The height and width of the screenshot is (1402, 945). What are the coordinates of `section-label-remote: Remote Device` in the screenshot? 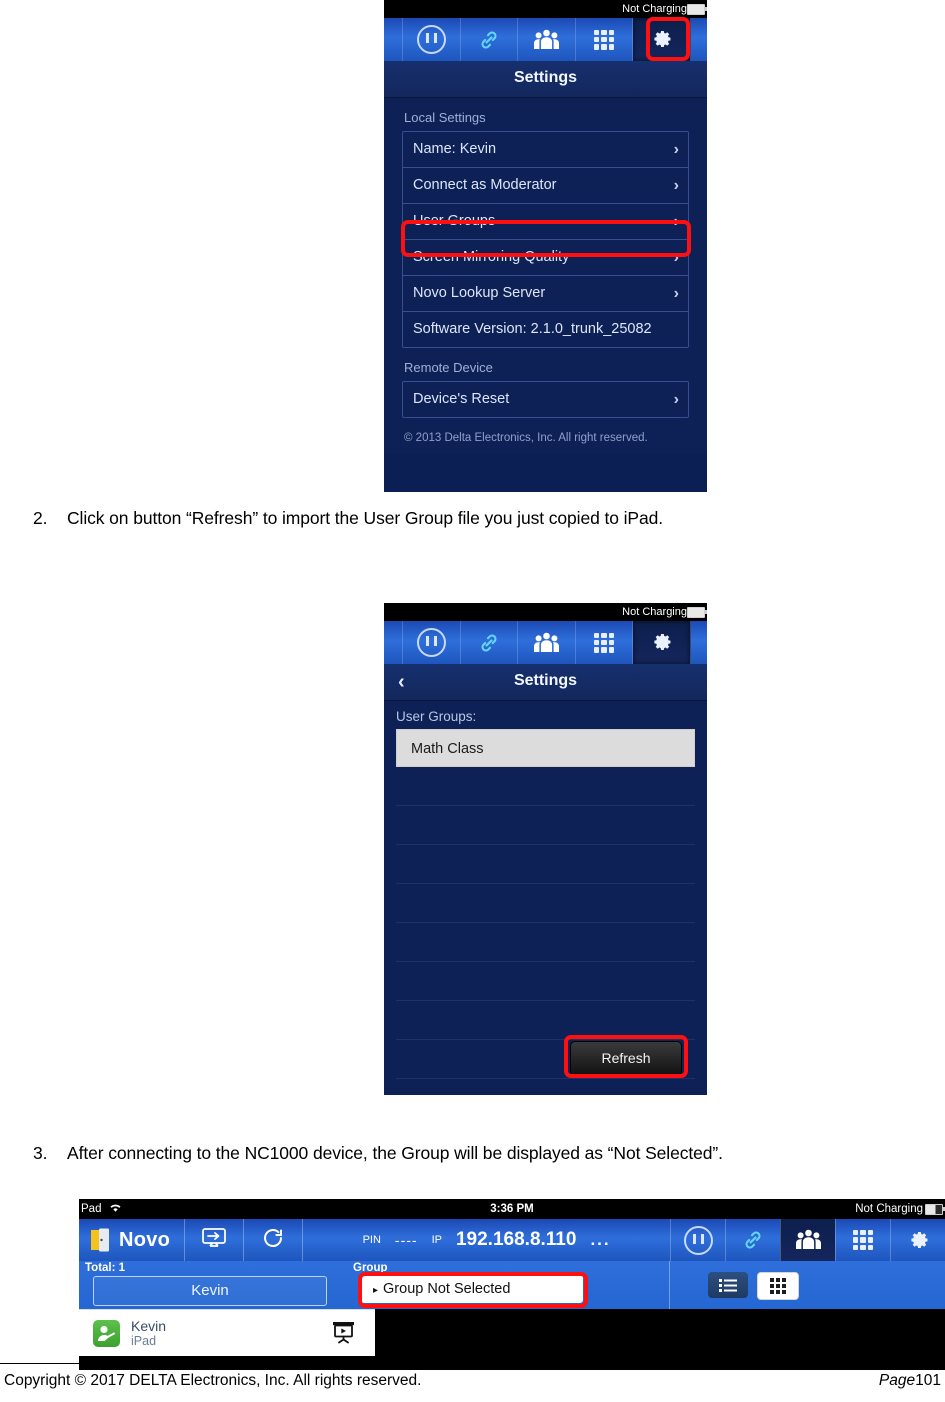 It's located at (448, 367).